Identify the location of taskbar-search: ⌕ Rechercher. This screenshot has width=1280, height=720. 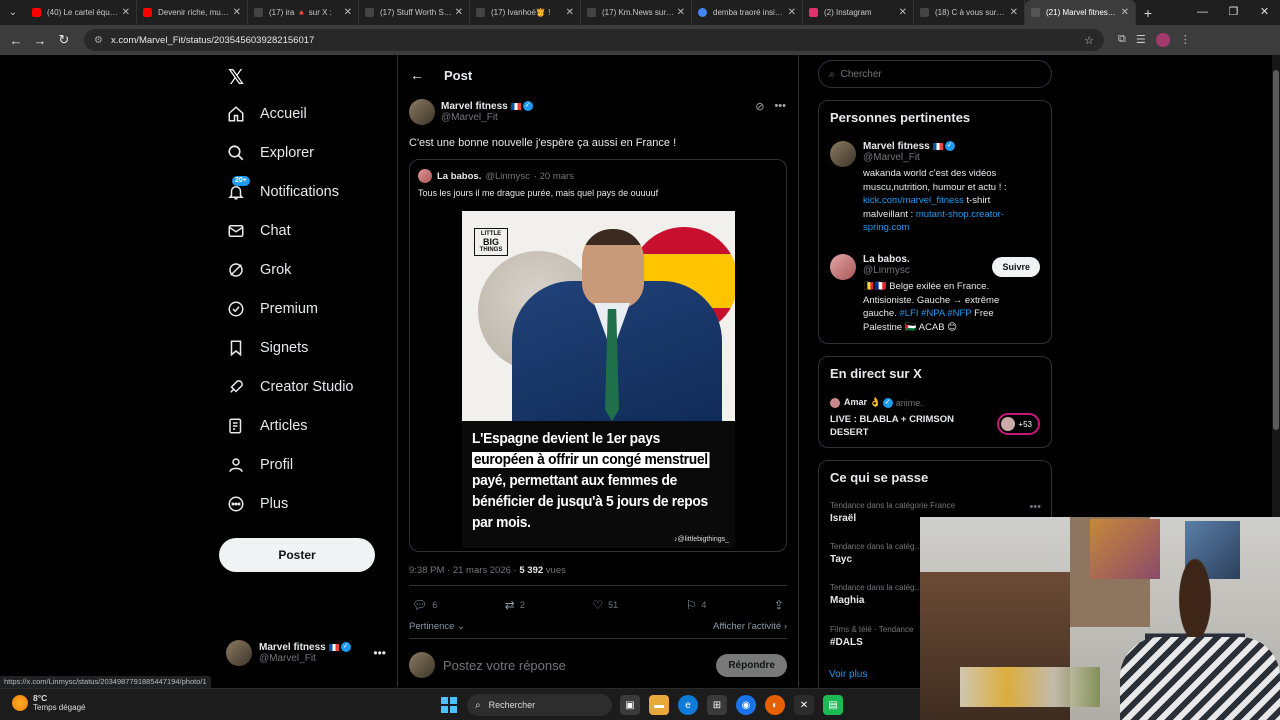
(539, 705).